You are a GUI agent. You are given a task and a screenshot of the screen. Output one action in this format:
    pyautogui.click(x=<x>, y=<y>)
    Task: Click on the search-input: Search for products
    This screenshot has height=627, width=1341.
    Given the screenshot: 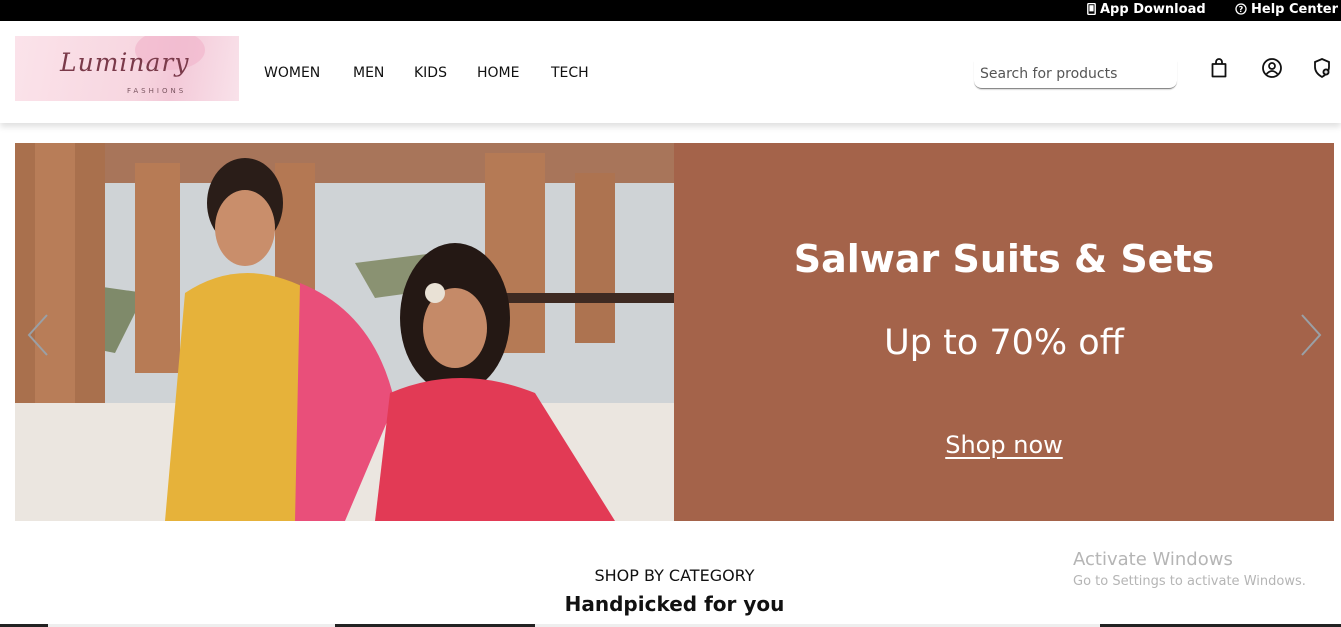 What is the action you would take?
    pyautogui.click(x=1075, y=75)
    